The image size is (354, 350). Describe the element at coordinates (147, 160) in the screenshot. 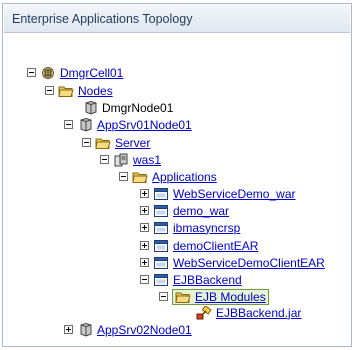

I see `was1-server-link: was1` at that location.